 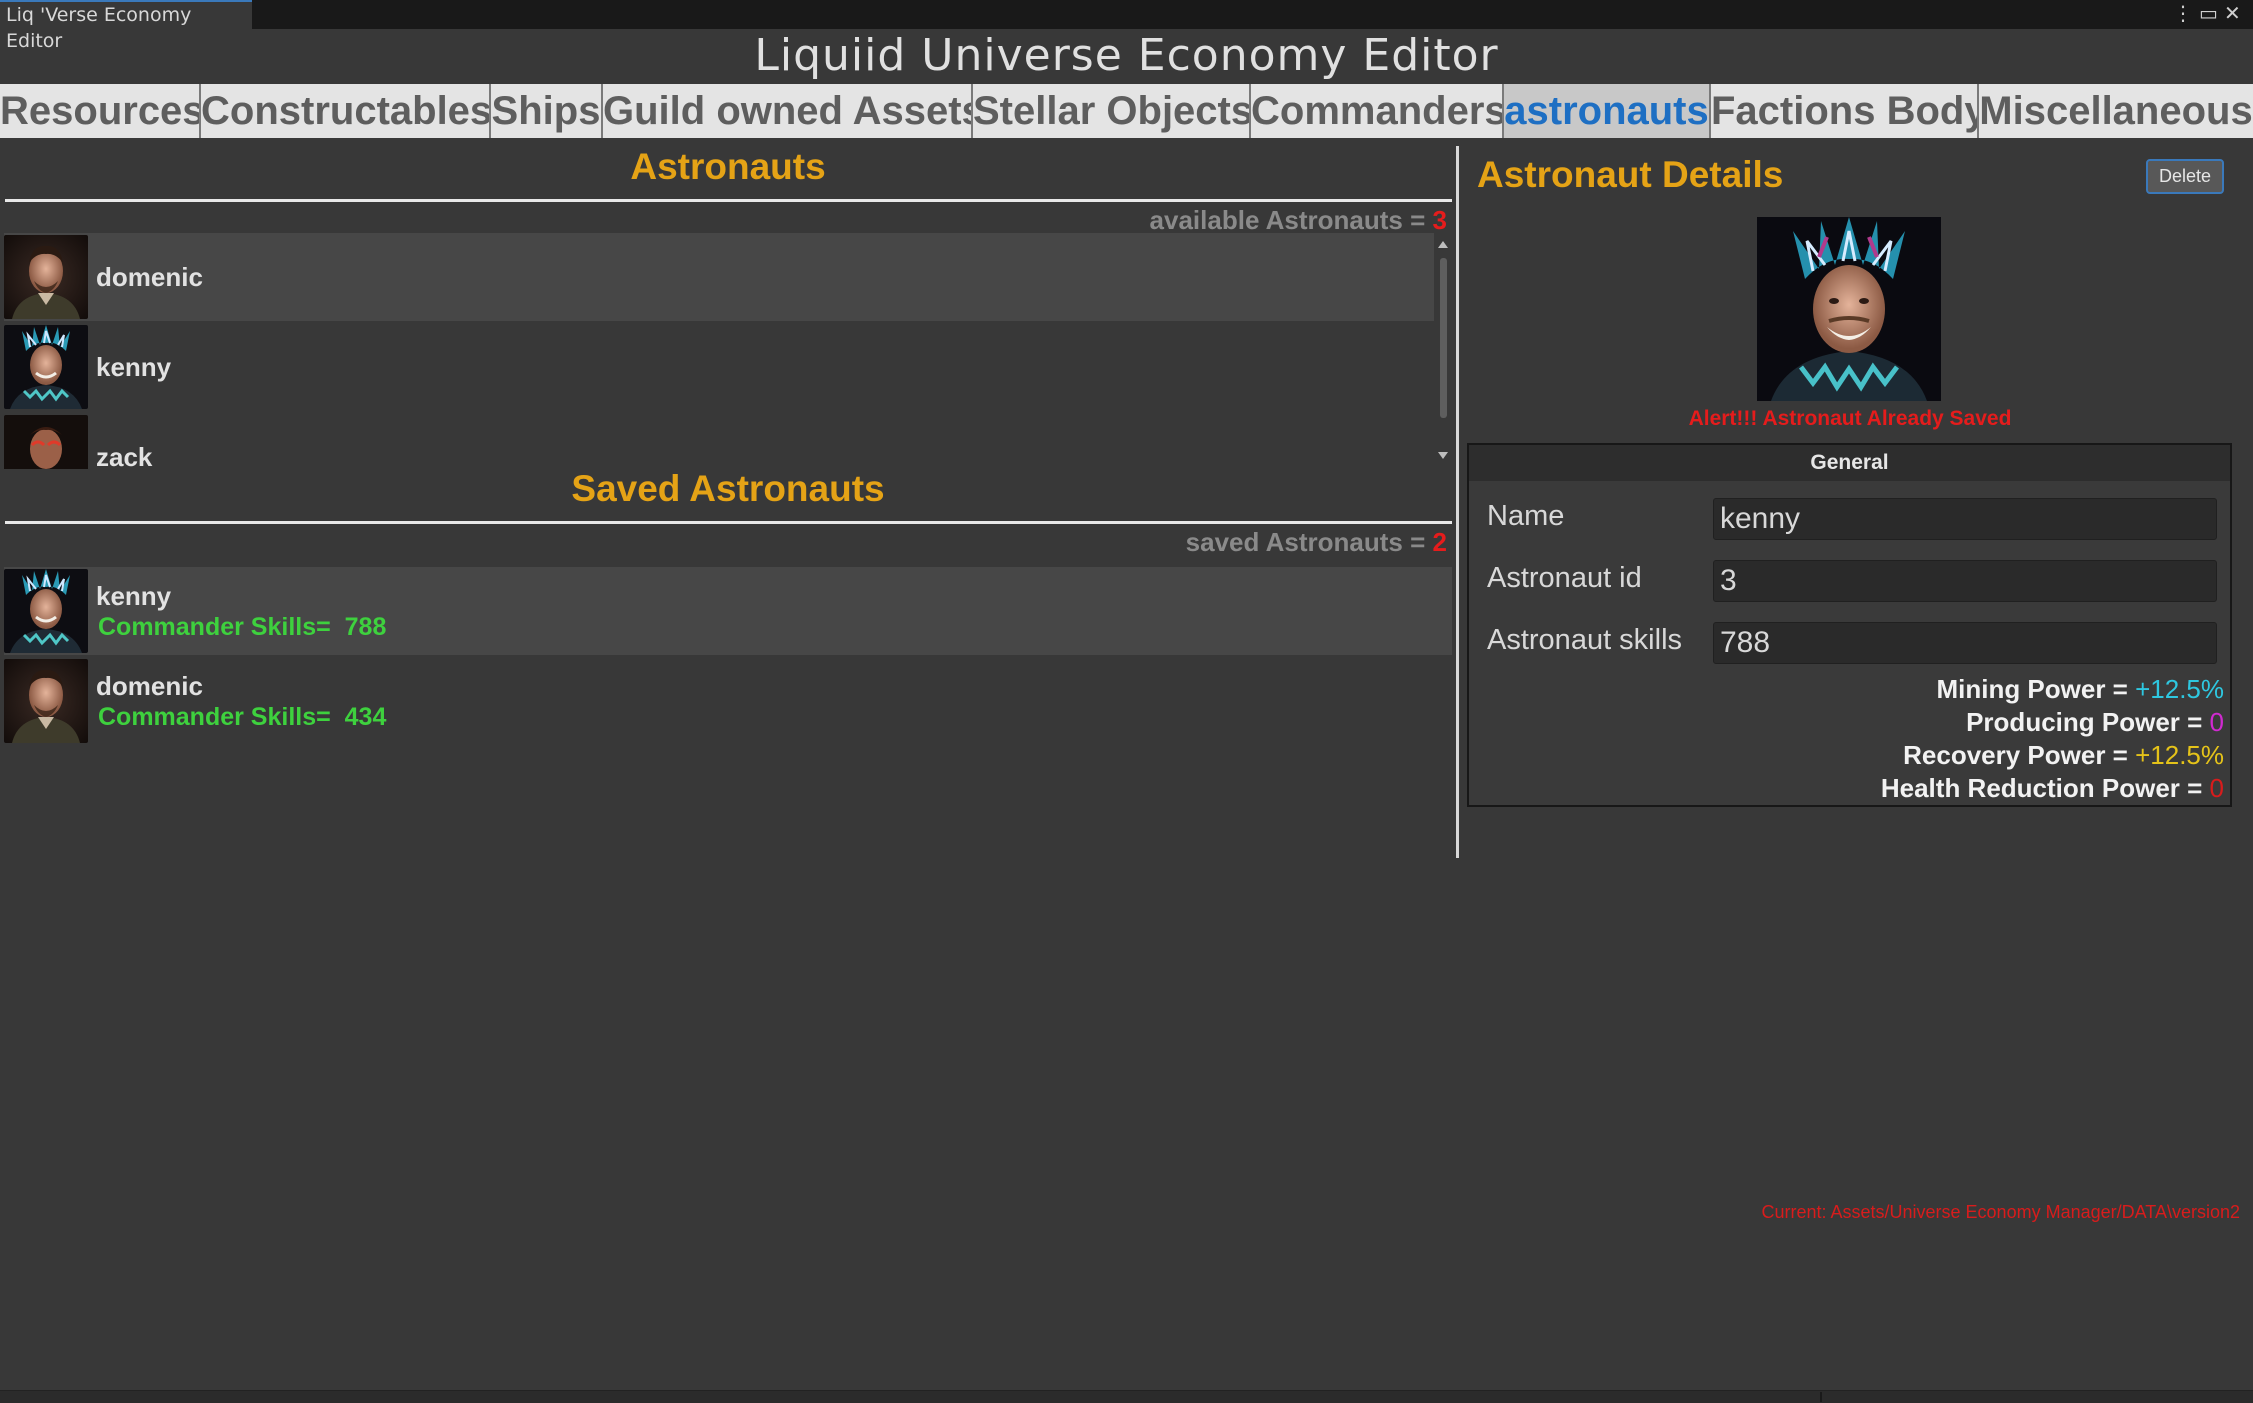 I want to click on list-item: kenny, so click(x=719, y=367).